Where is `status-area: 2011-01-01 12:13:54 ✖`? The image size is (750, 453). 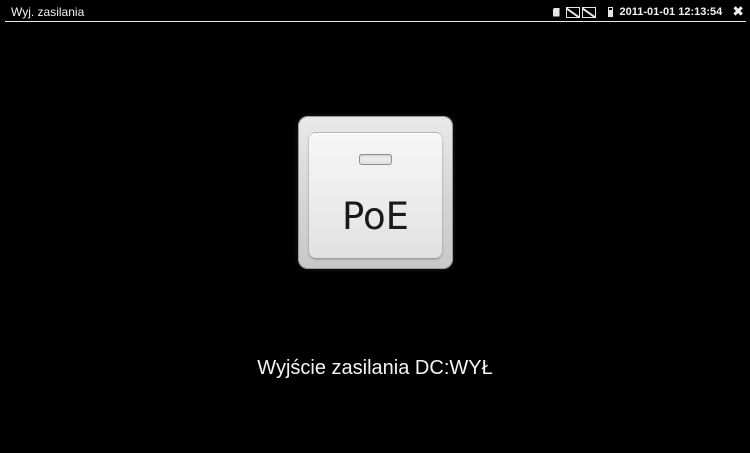
status-area: 2011-01-01 12:13:54 ✖ is located at coordinates (648, 12).